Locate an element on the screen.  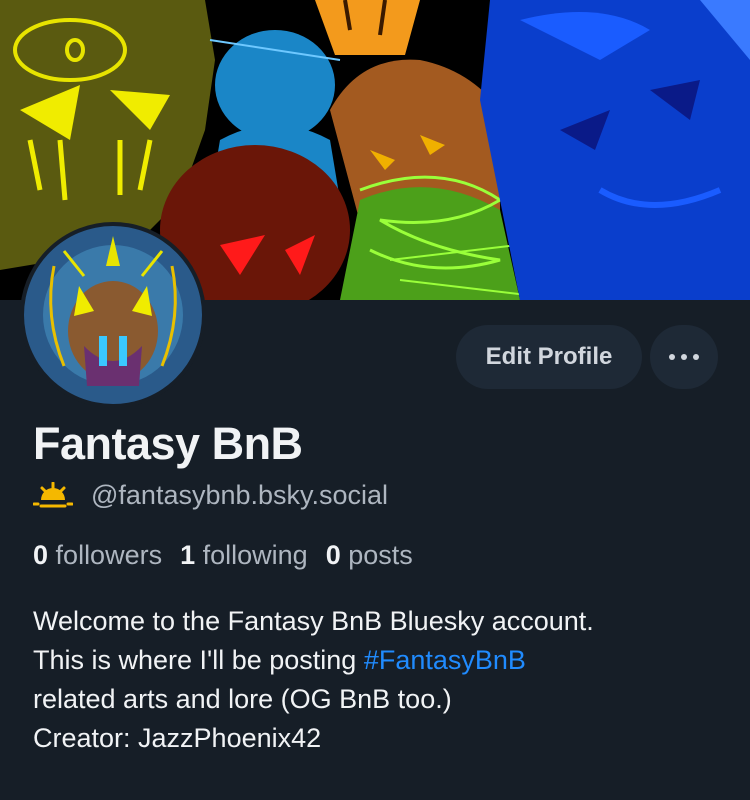
sunrise-icon is located at coordinates (53, 494).